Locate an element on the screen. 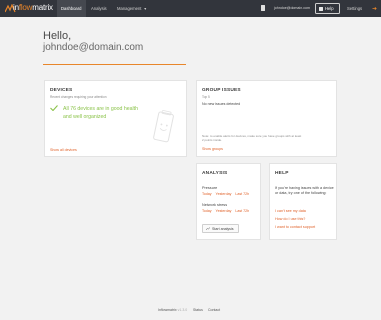 This screenshot has width=381, height=320. network-yesterday-link: Yesterday is located at coordinates (224, 211).